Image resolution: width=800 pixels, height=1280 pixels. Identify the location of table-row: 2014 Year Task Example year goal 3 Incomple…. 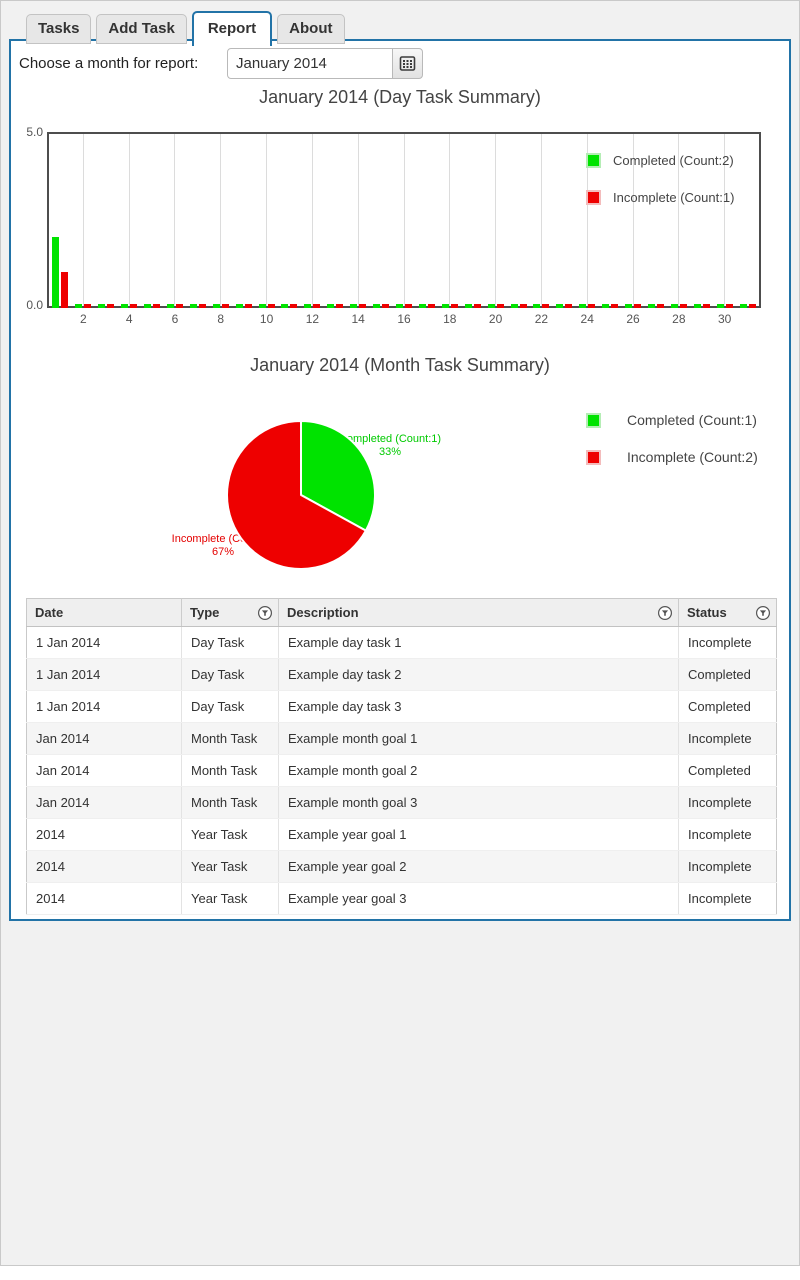
(401, 898).